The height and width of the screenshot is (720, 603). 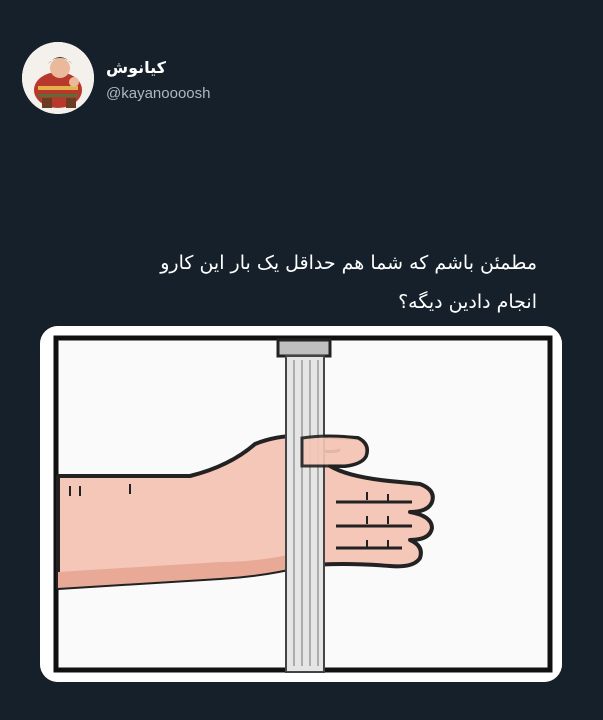 What do you see at coordinates (158, 93) in the screenshot?
I see `user-handle: @kayanoooosh` at bounding box center [158, 93].